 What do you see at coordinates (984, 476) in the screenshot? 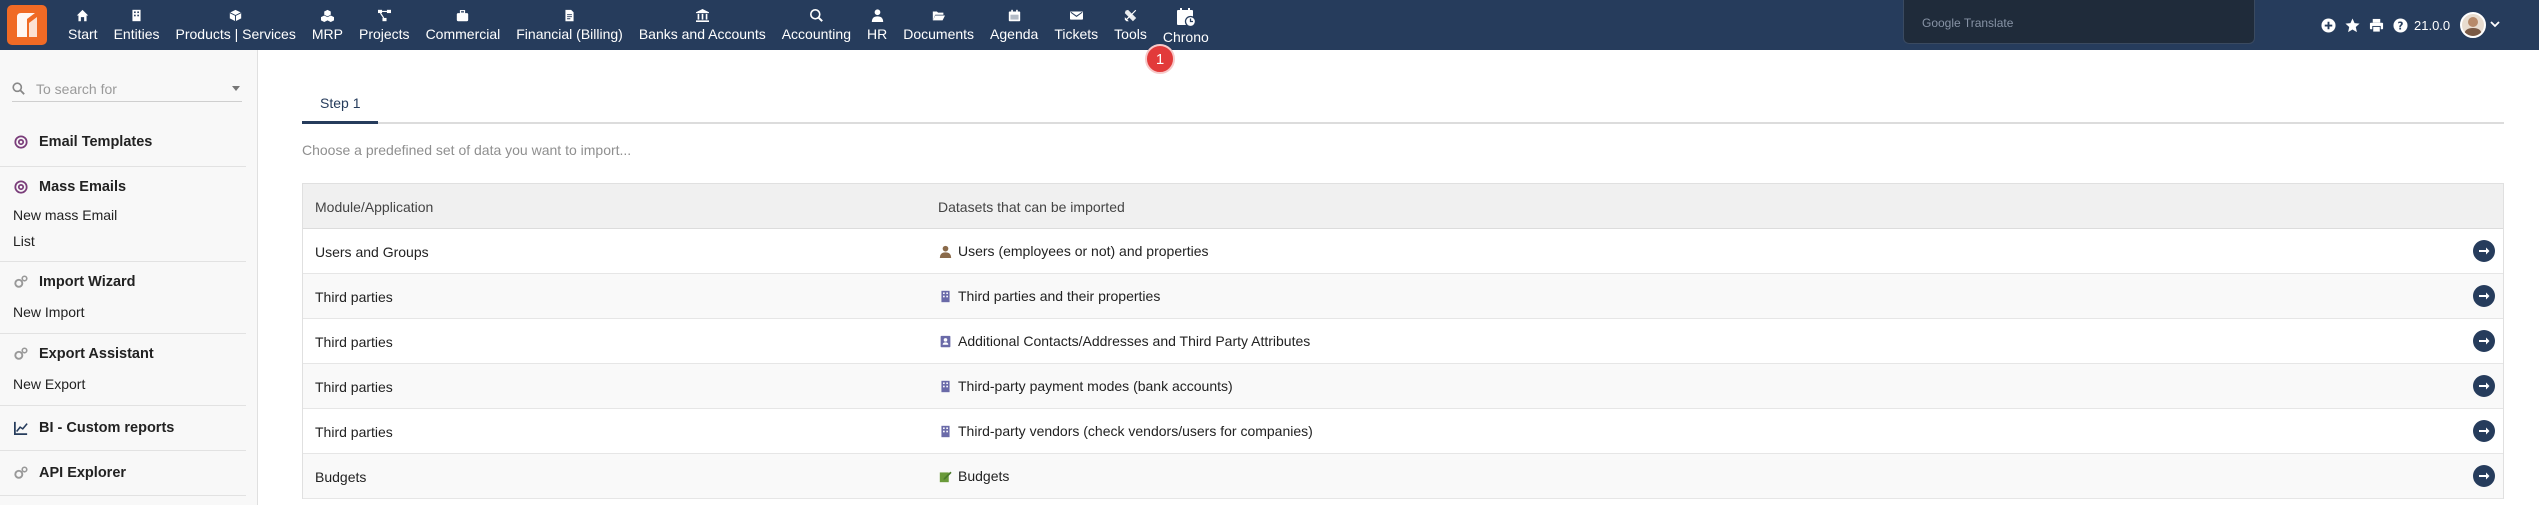
I see `dataset-label: Budgets` at bounding box center [984, 476].